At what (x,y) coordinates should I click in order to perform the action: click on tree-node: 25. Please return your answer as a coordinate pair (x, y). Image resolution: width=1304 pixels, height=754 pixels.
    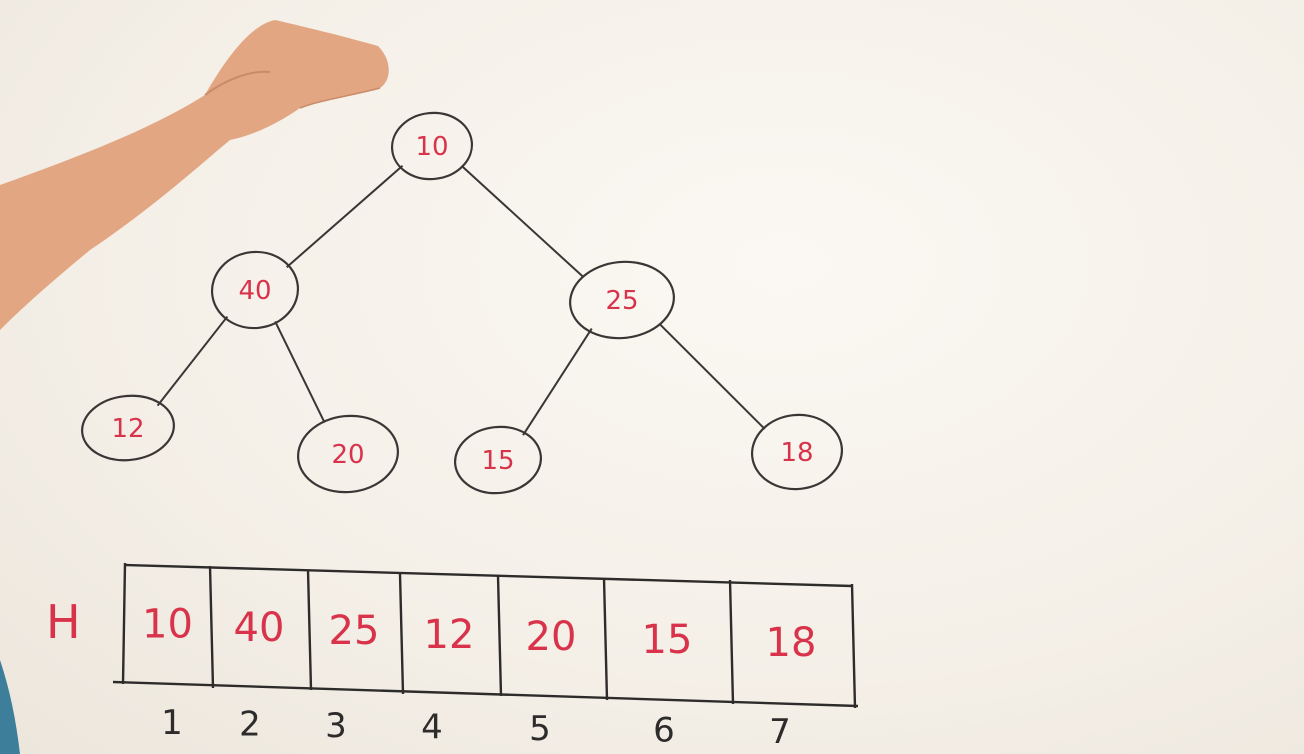
    Looking at the image, I should click on (622, 300).